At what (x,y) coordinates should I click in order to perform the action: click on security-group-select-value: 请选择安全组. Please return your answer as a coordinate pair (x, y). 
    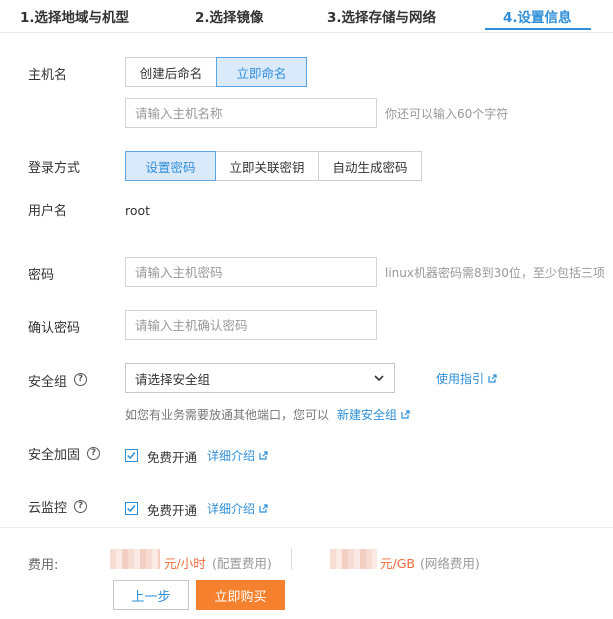
    Looking at the image, I should click on (173, 379).